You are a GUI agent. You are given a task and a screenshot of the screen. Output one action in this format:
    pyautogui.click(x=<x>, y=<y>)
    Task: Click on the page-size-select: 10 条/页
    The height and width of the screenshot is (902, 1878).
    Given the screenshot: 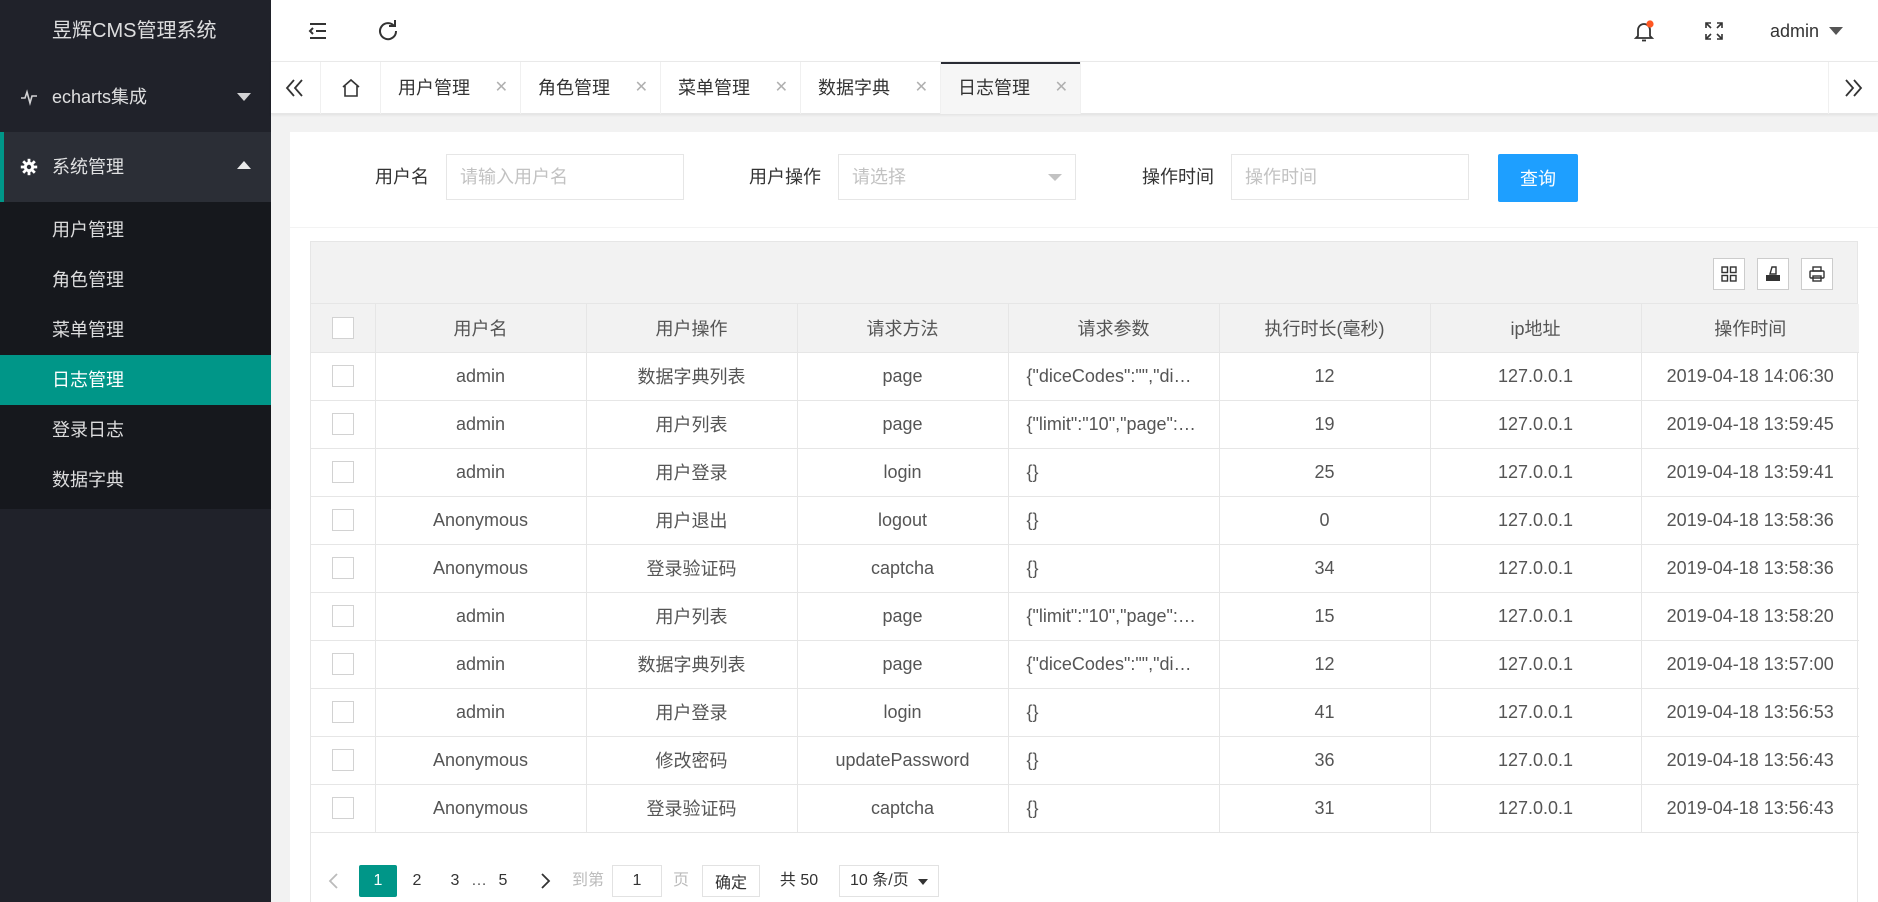 What is the action you would take?
    pyautogui.click(x=889, y=881)
    